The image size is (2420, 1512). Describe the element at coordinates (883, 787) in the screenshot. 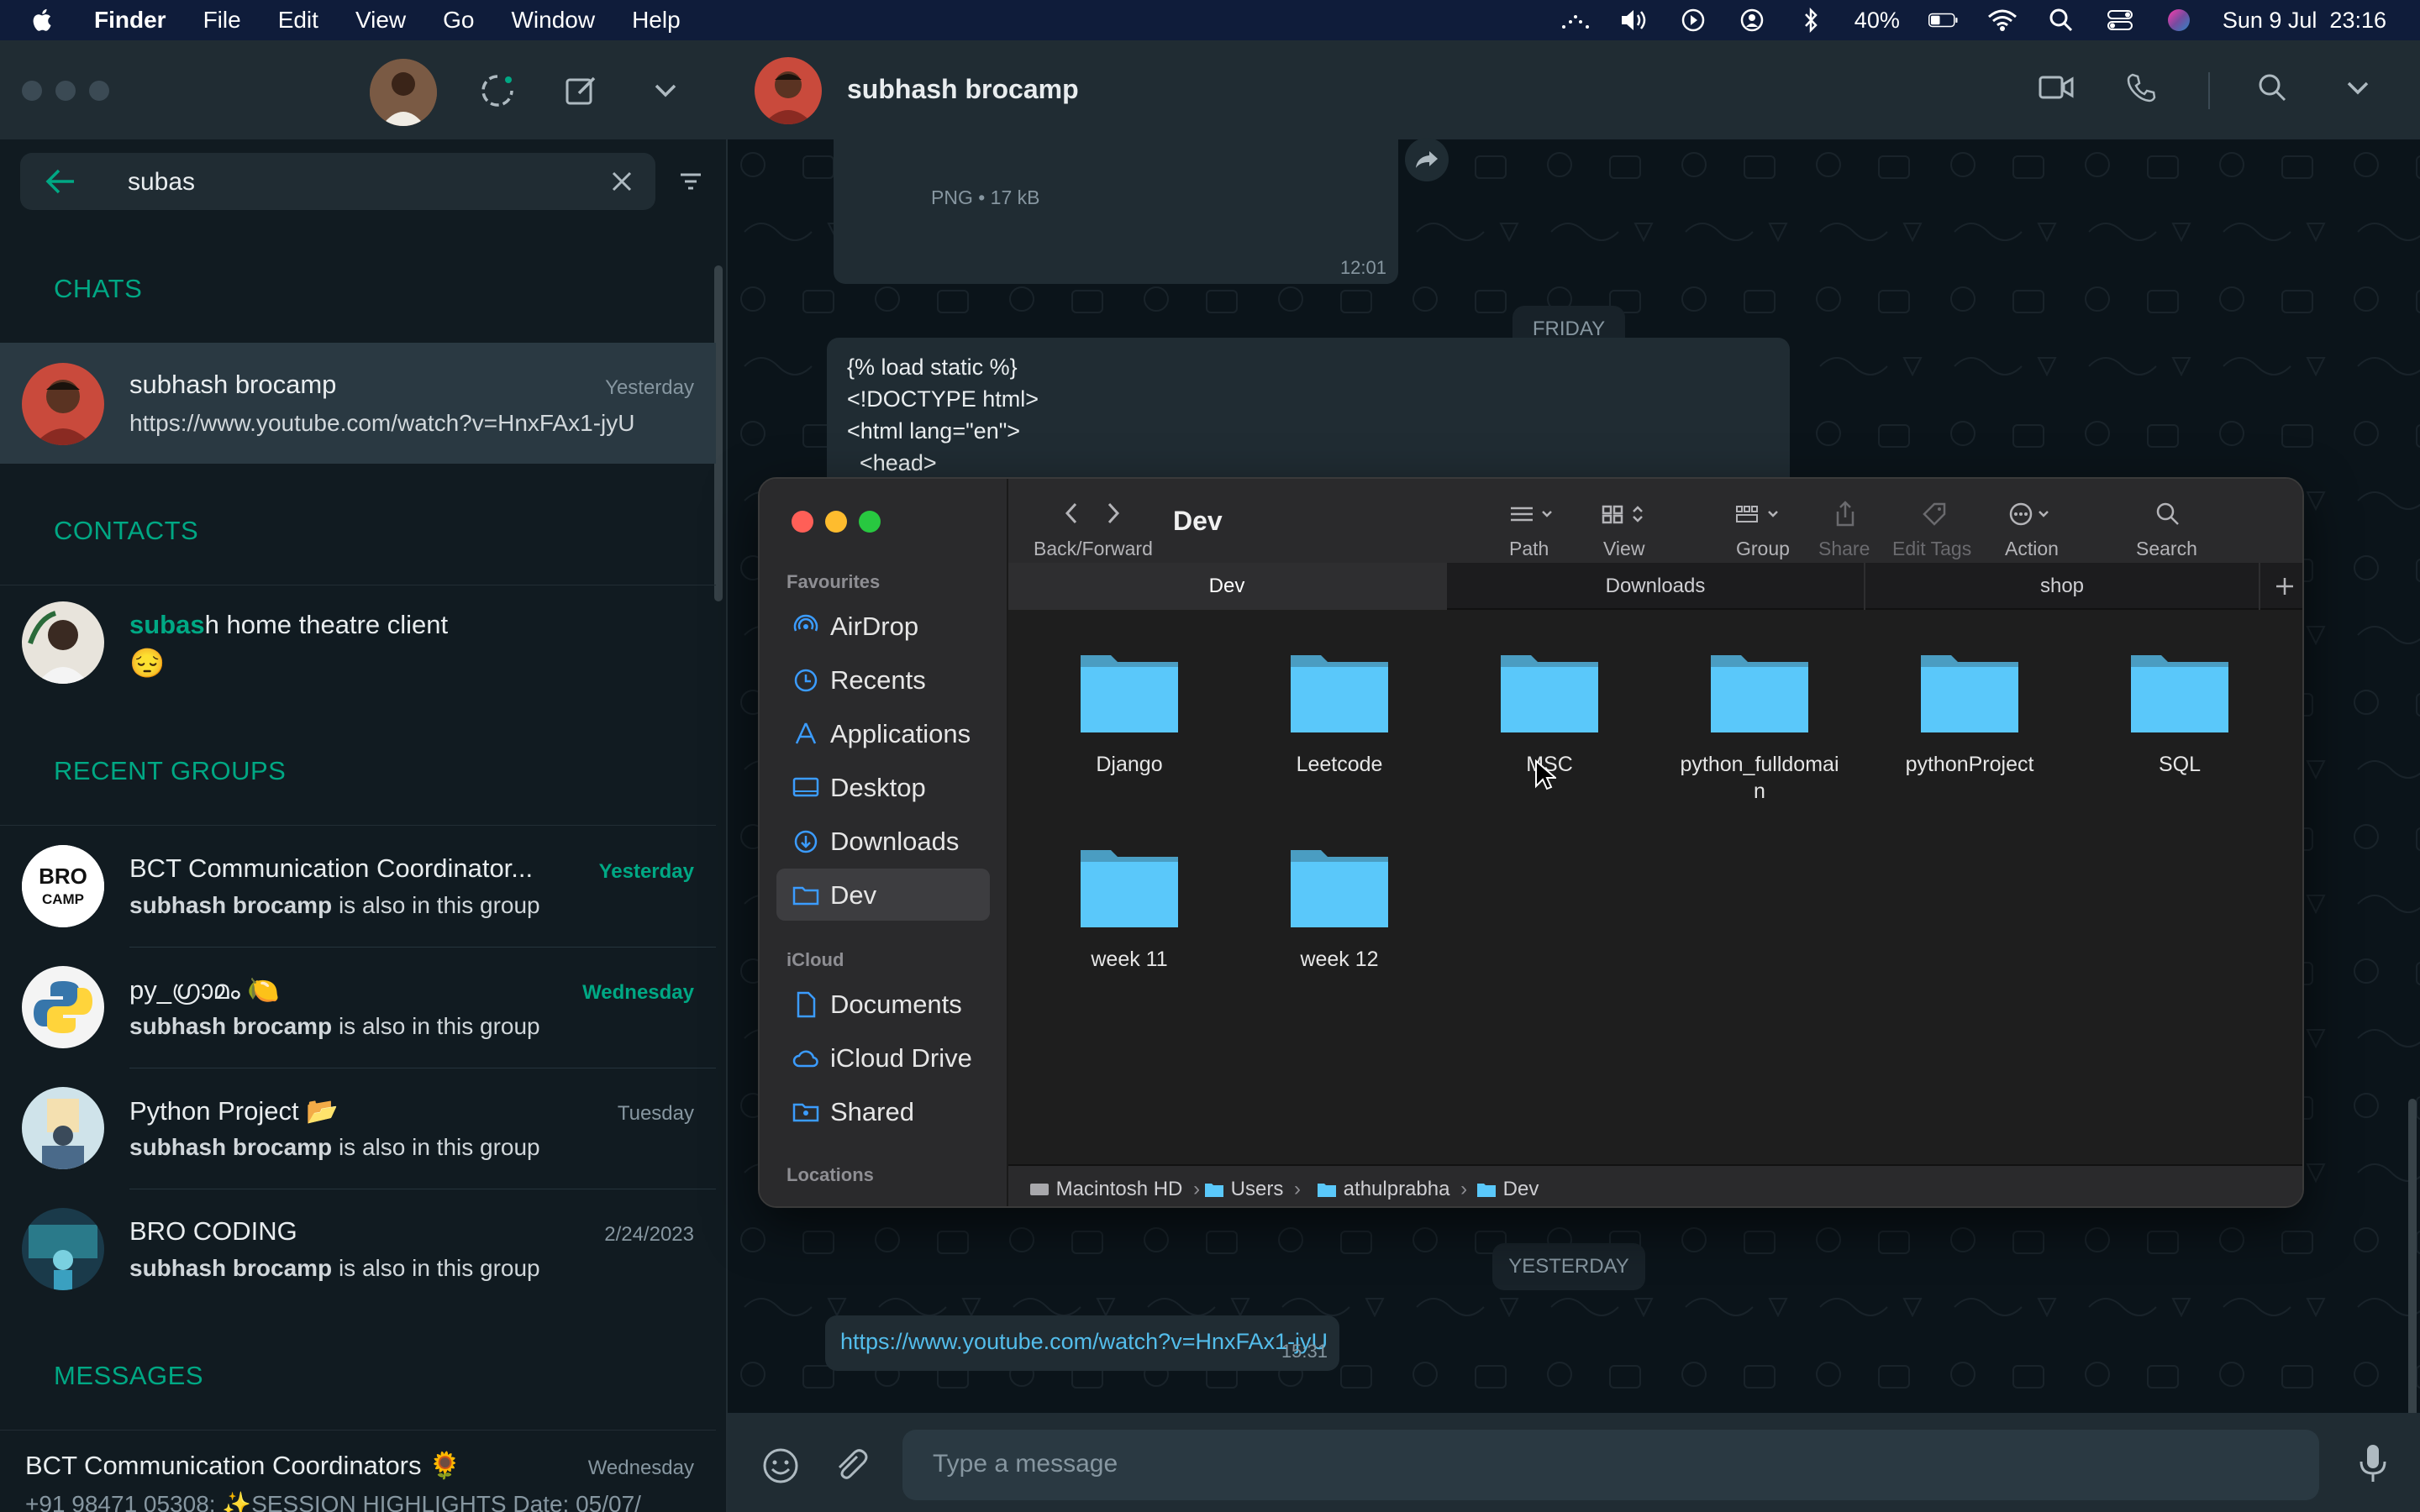

I see `sidebar-item-desktop: Desktop` at that location.